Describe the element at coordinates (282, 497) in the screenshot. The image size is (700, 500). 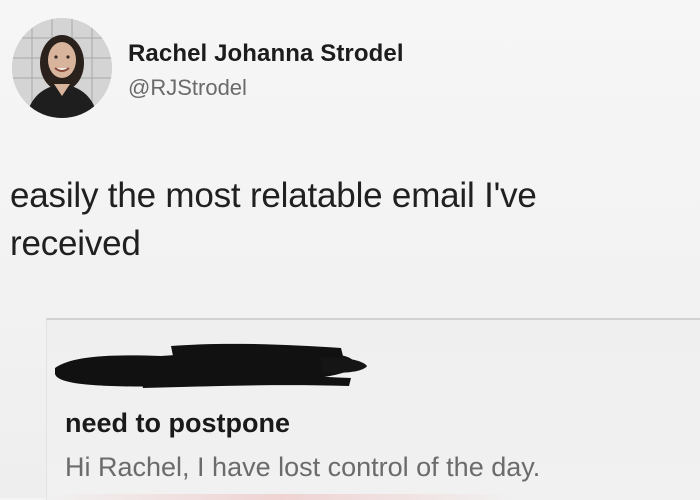
I see `card-bottom-edge` at that location.